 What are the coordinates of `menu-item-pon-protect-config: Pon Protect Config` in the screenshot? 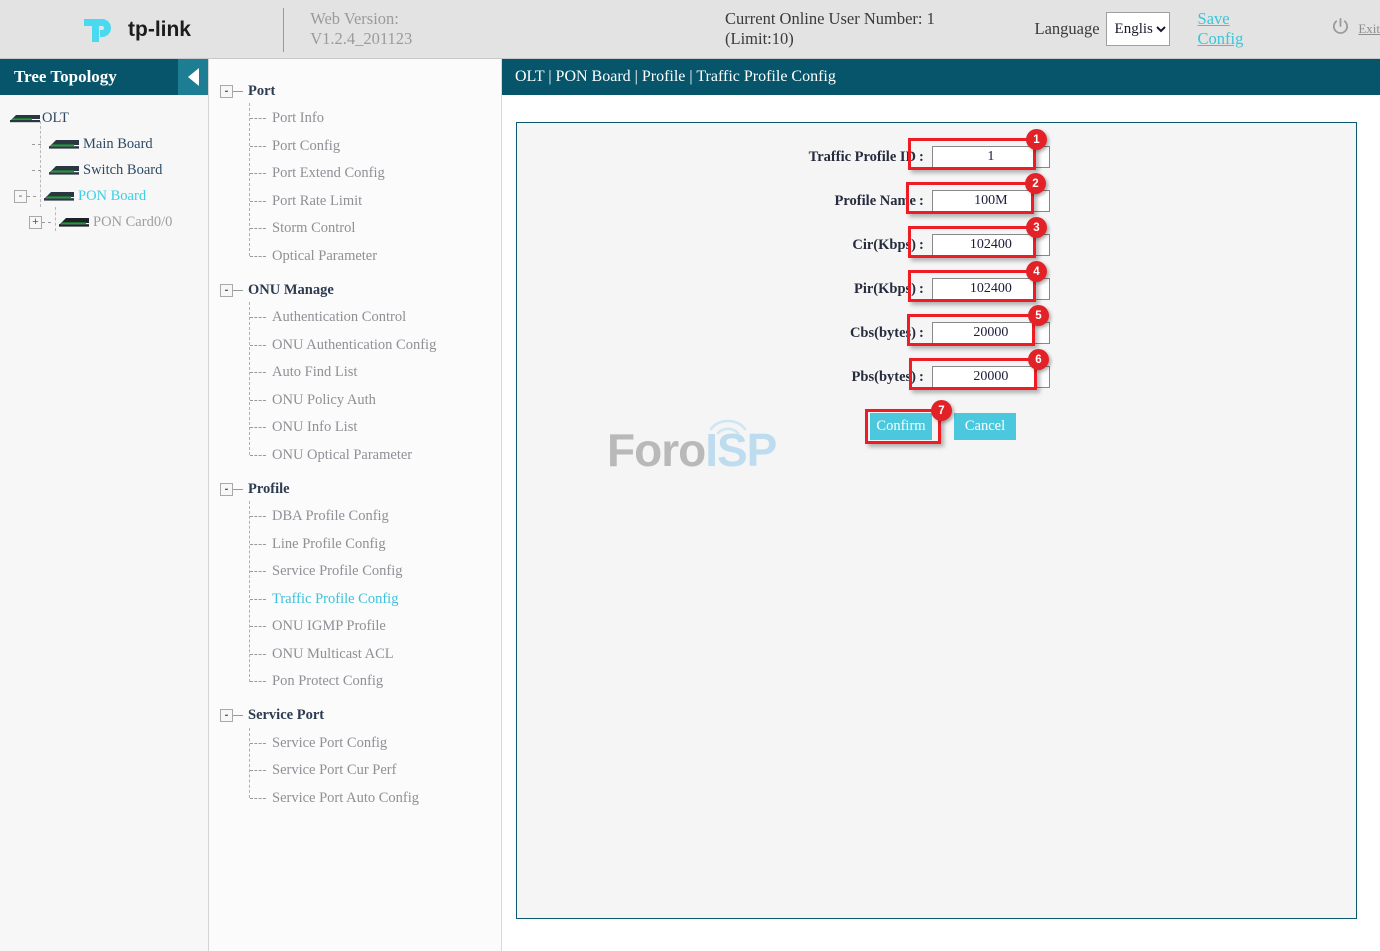 It's located at (375, 682).